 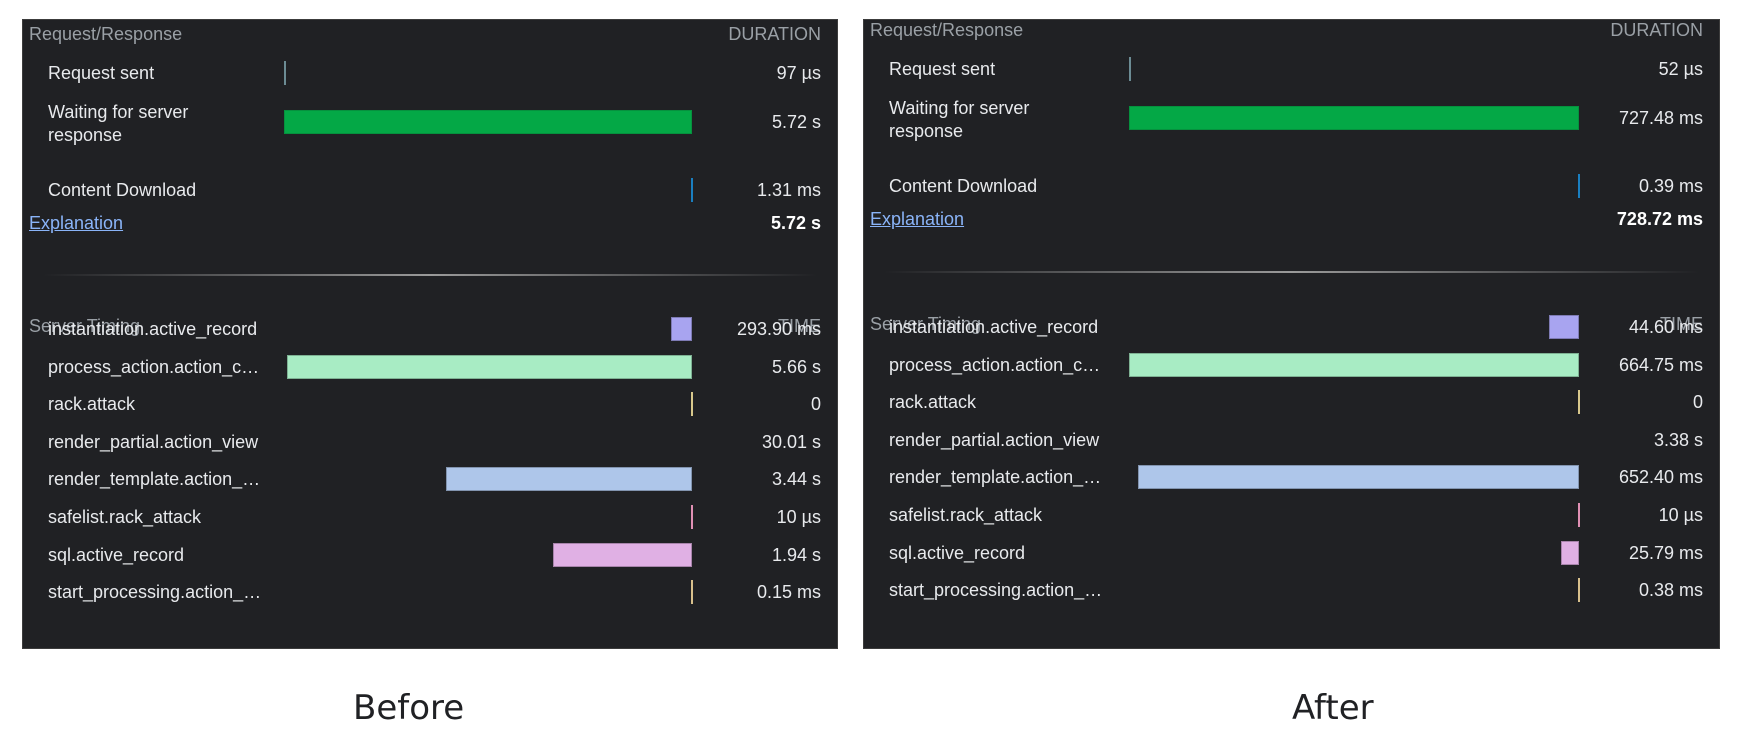 I want to click on row-value: 0.15 ms, so click(x=788, y=592).